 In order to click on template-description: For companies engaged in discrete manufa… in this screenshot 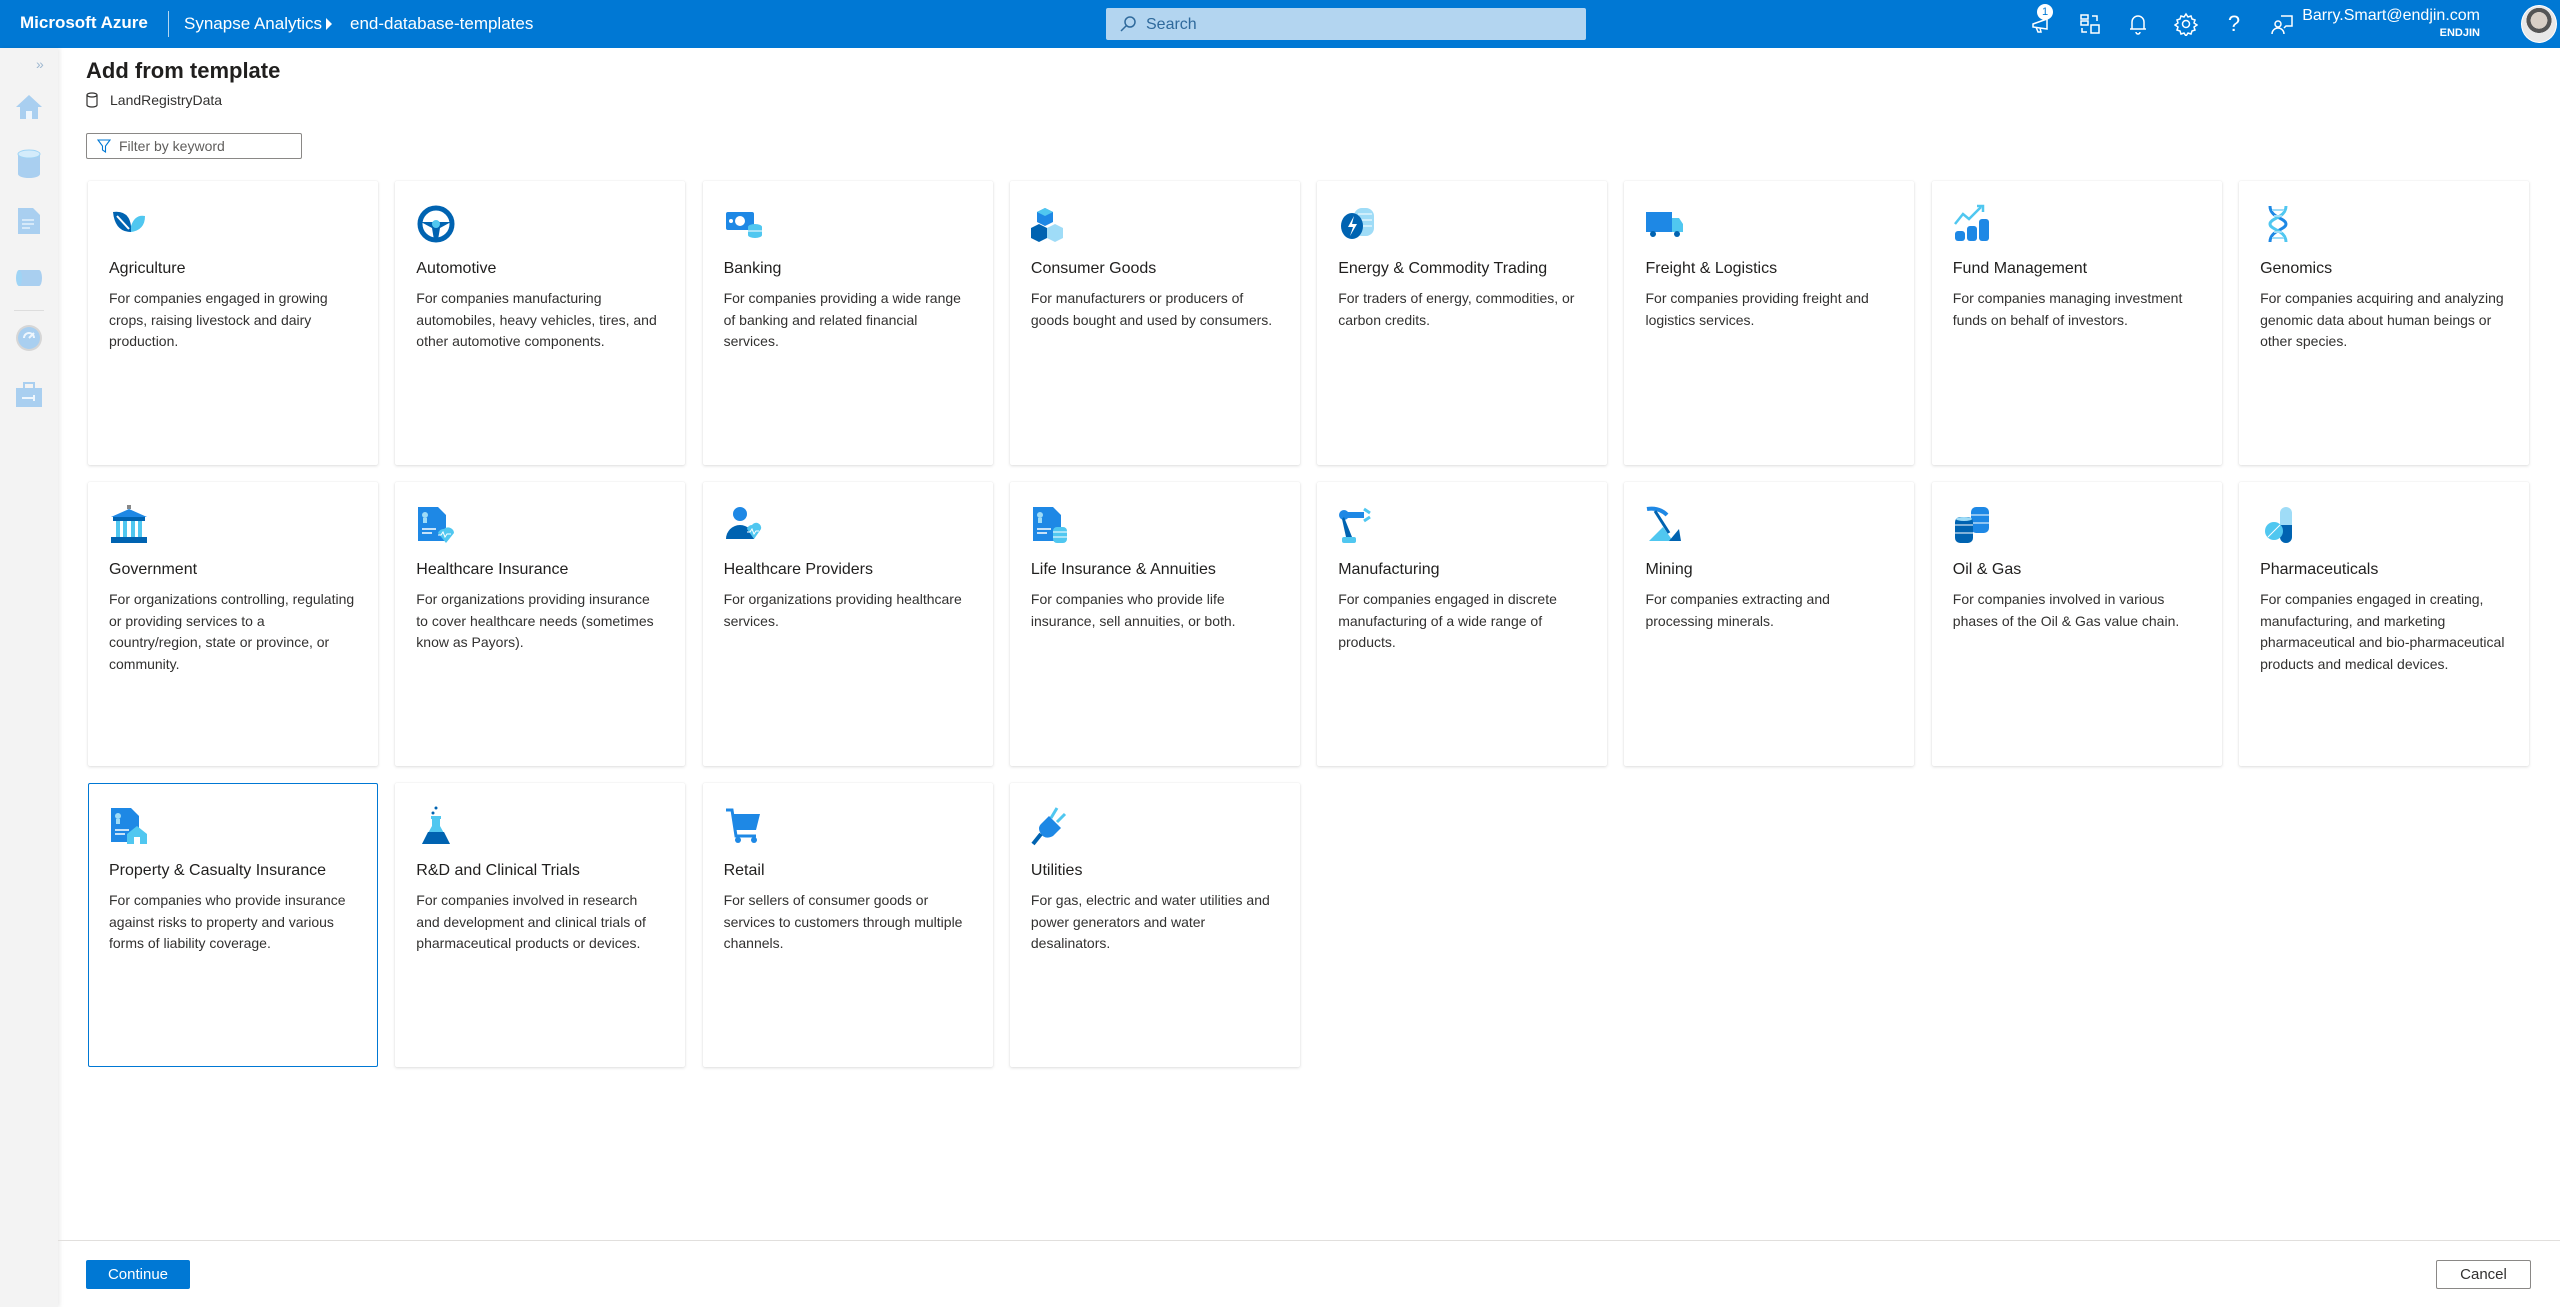, I will do `click(1447, 620)`.